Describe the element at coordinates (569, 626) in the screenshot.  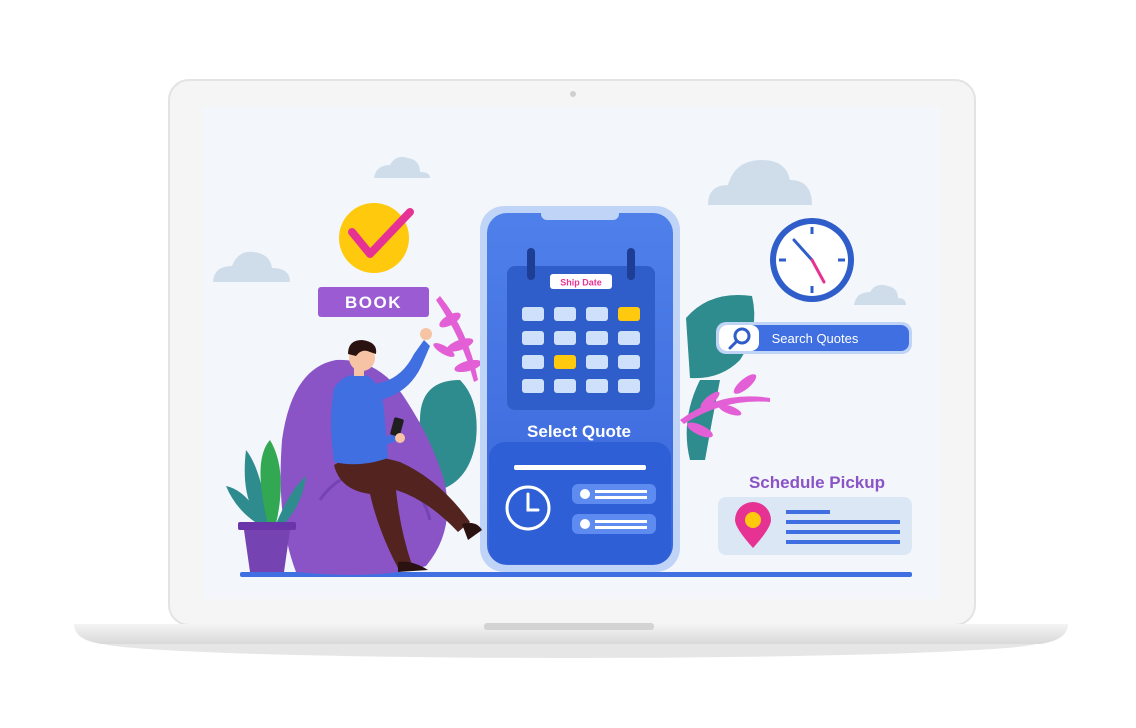
I see `laptop-notch` at that location.